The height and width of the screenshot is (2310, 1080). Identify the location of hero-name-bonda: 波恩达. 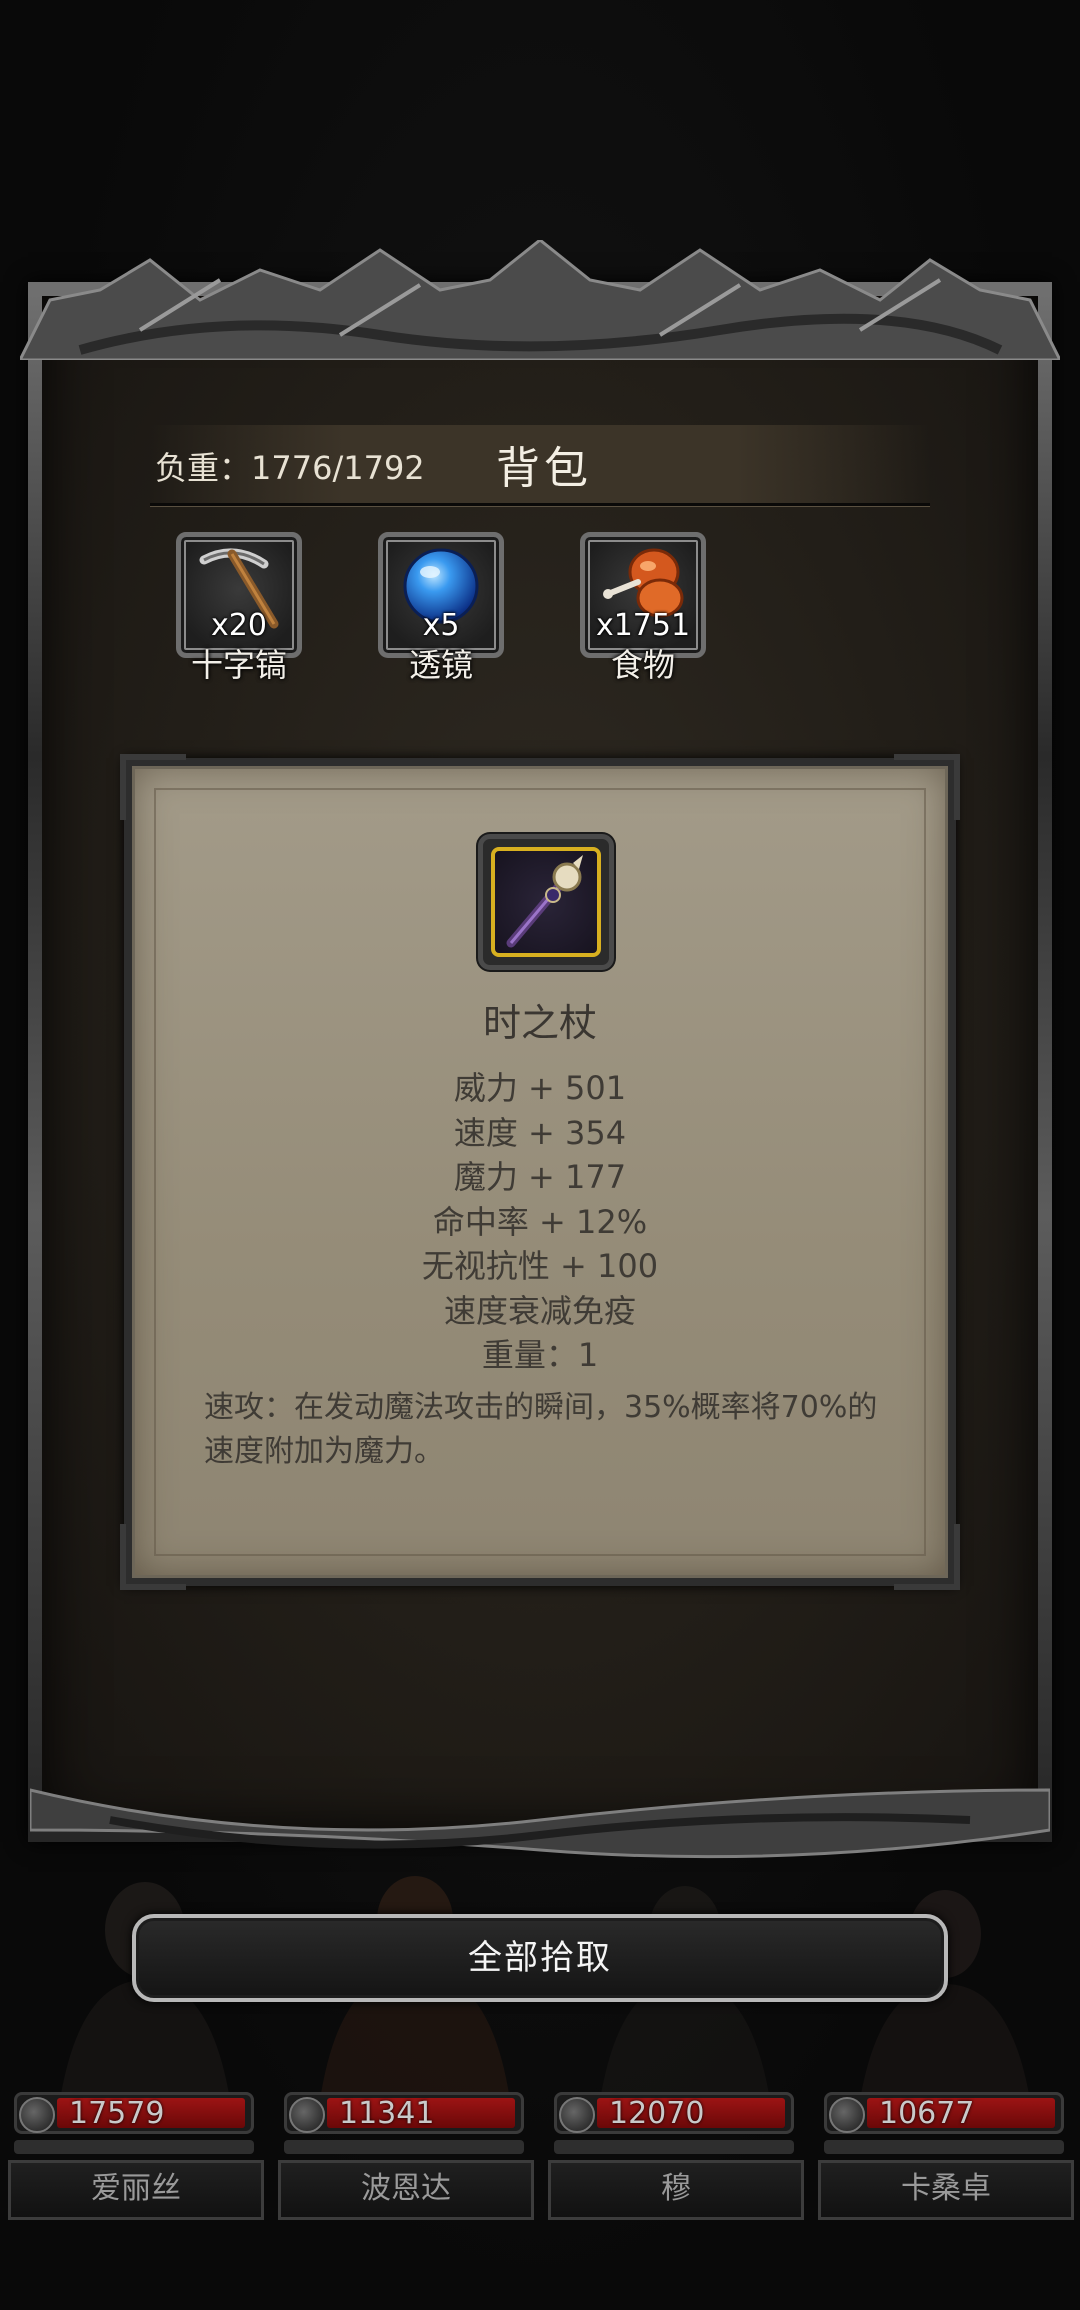
(406, 2190).